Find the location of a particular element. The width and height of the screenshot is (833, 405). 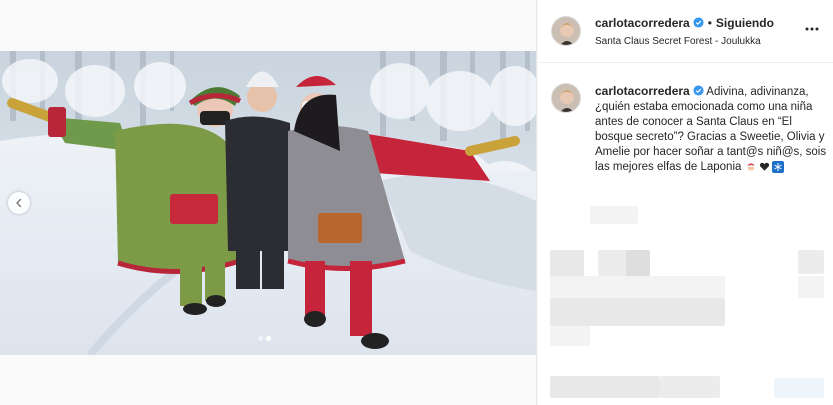

caption-emojis is located at coordinates (764, 166).